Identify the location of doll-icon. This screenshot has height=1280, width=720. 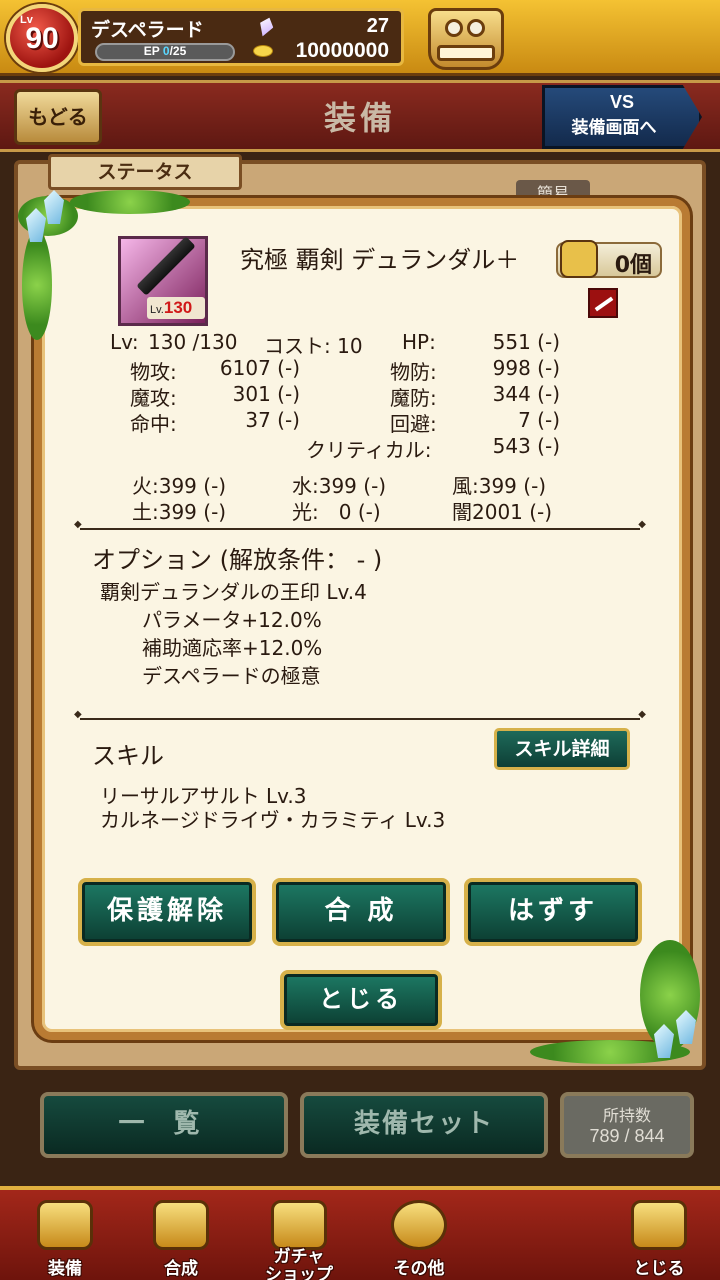
(579, 259).